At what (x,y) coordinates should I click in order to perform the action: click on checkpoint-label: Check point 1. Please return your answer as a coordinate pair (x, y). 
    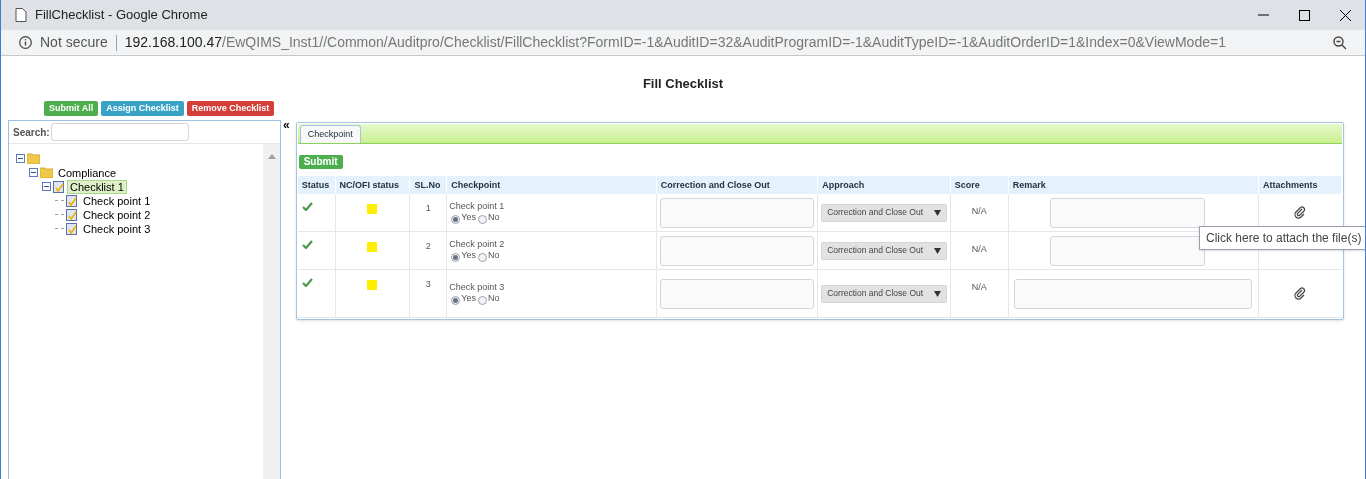
    Looking at the image, I should click on (477, 206).